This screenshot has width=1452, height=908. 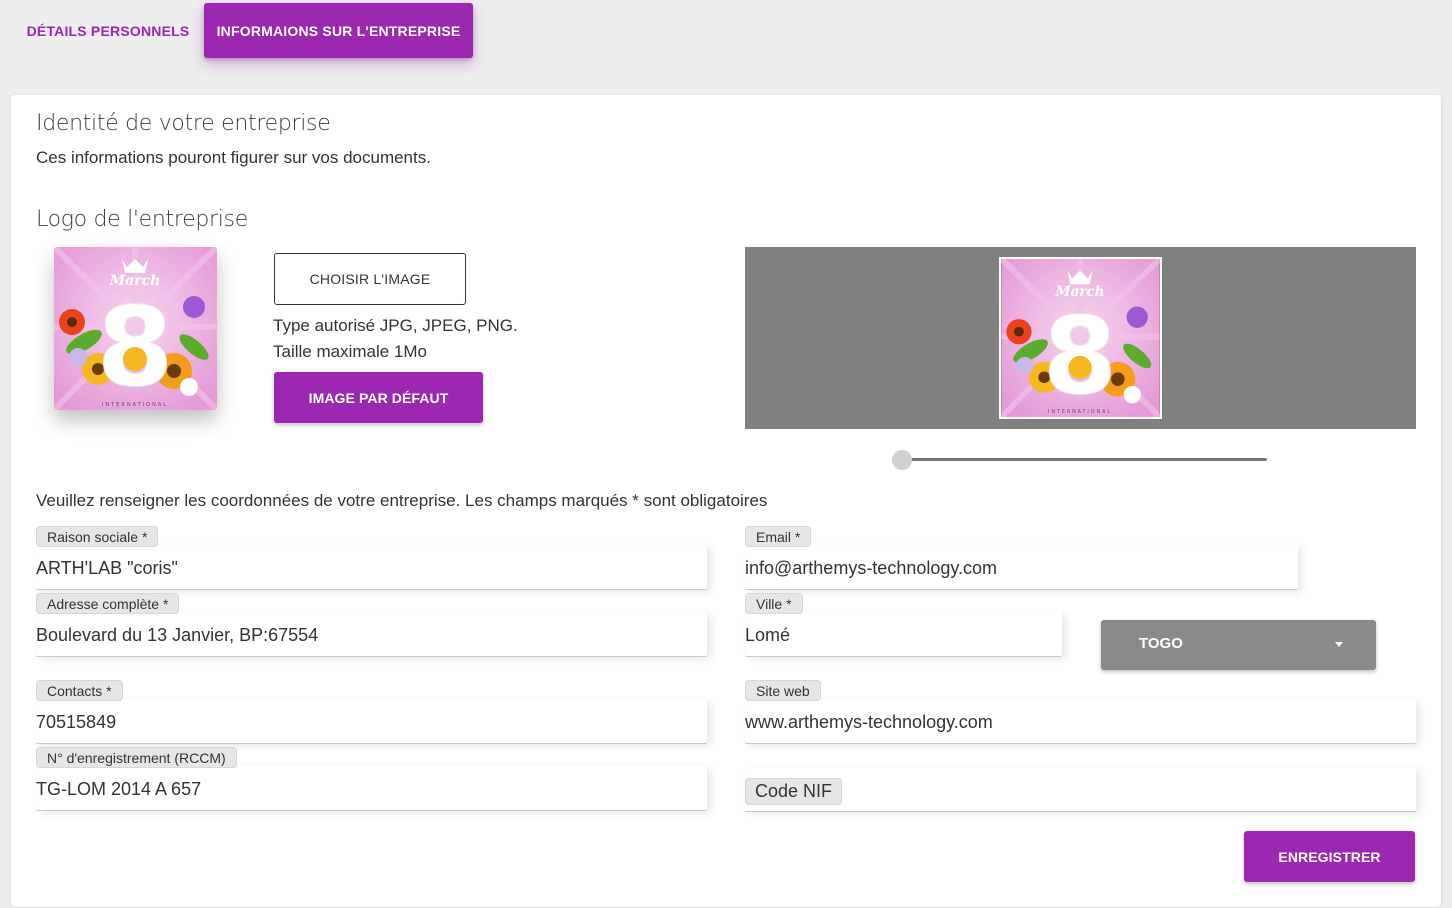 What do you see at coordinates (1021, 558) in the screenshot?
I see `email-field: Email * info@arthemys-technology.com` at bounding box center [1021, 558].